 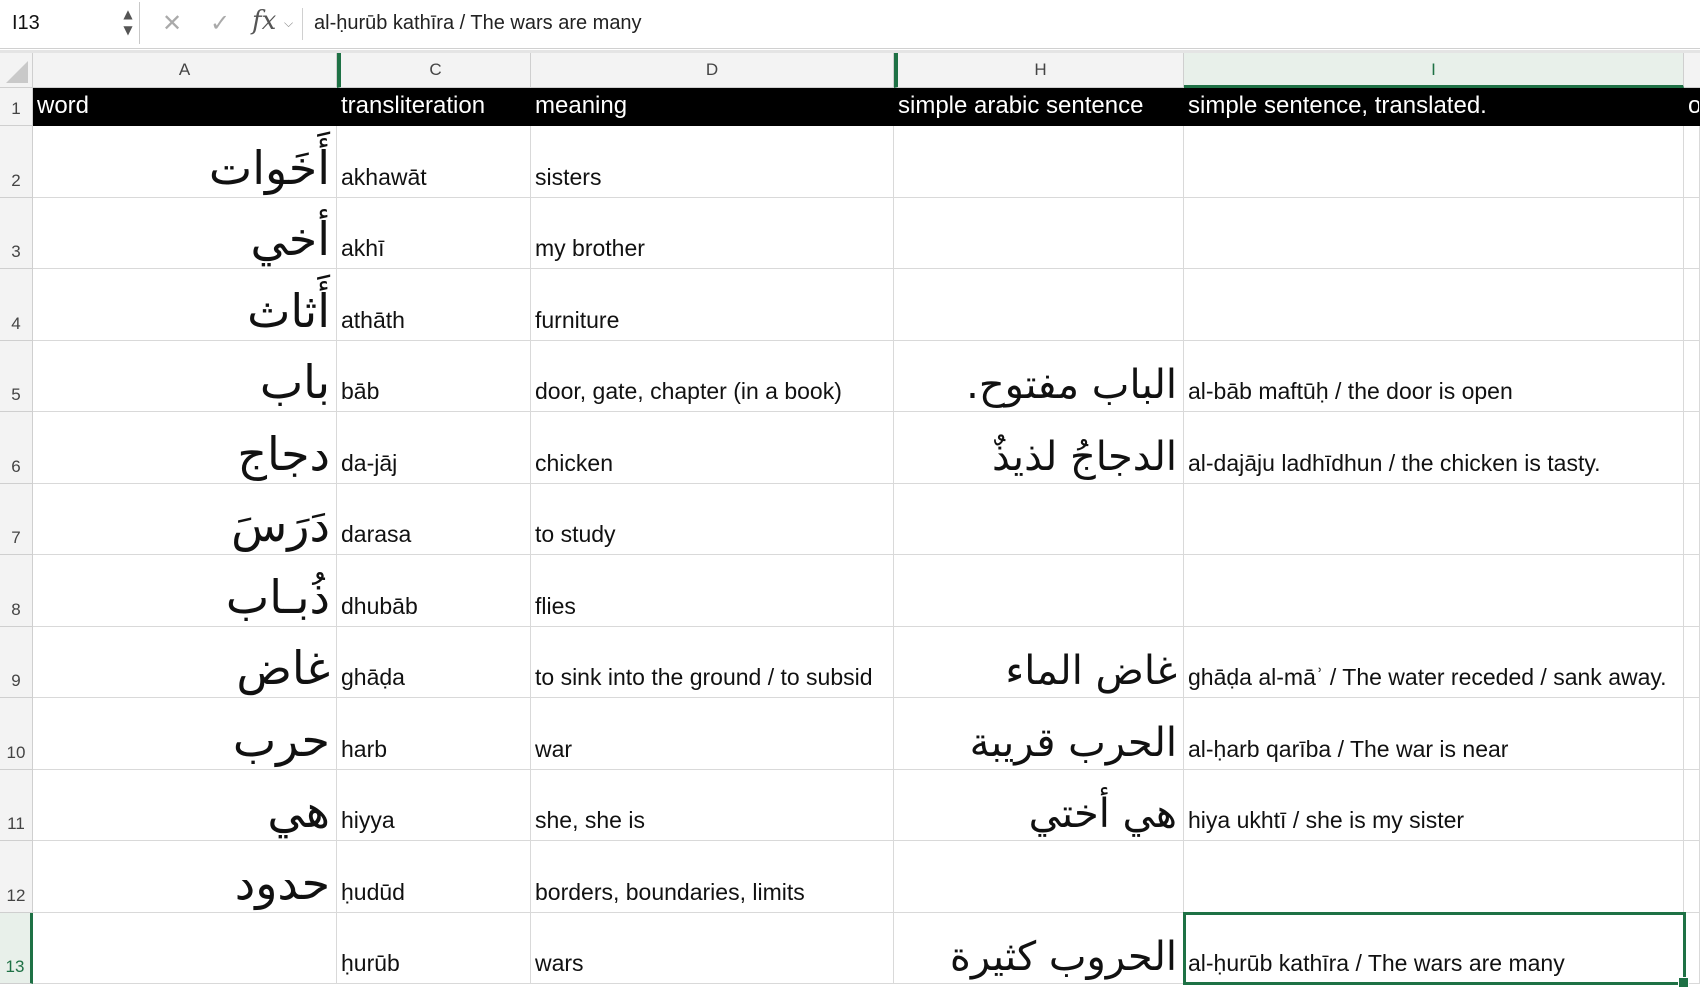 I want to click on cell-c7: darasa, so click(x=434, y=519).